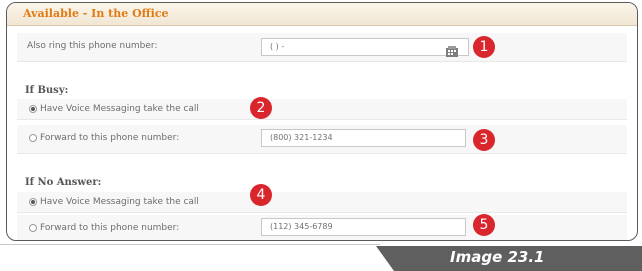 This screenshot has height=271, width=642. Describe the element at coordinates (33, 228) in the screenshot. I see `if-no-answer-forward-radio` at that location.